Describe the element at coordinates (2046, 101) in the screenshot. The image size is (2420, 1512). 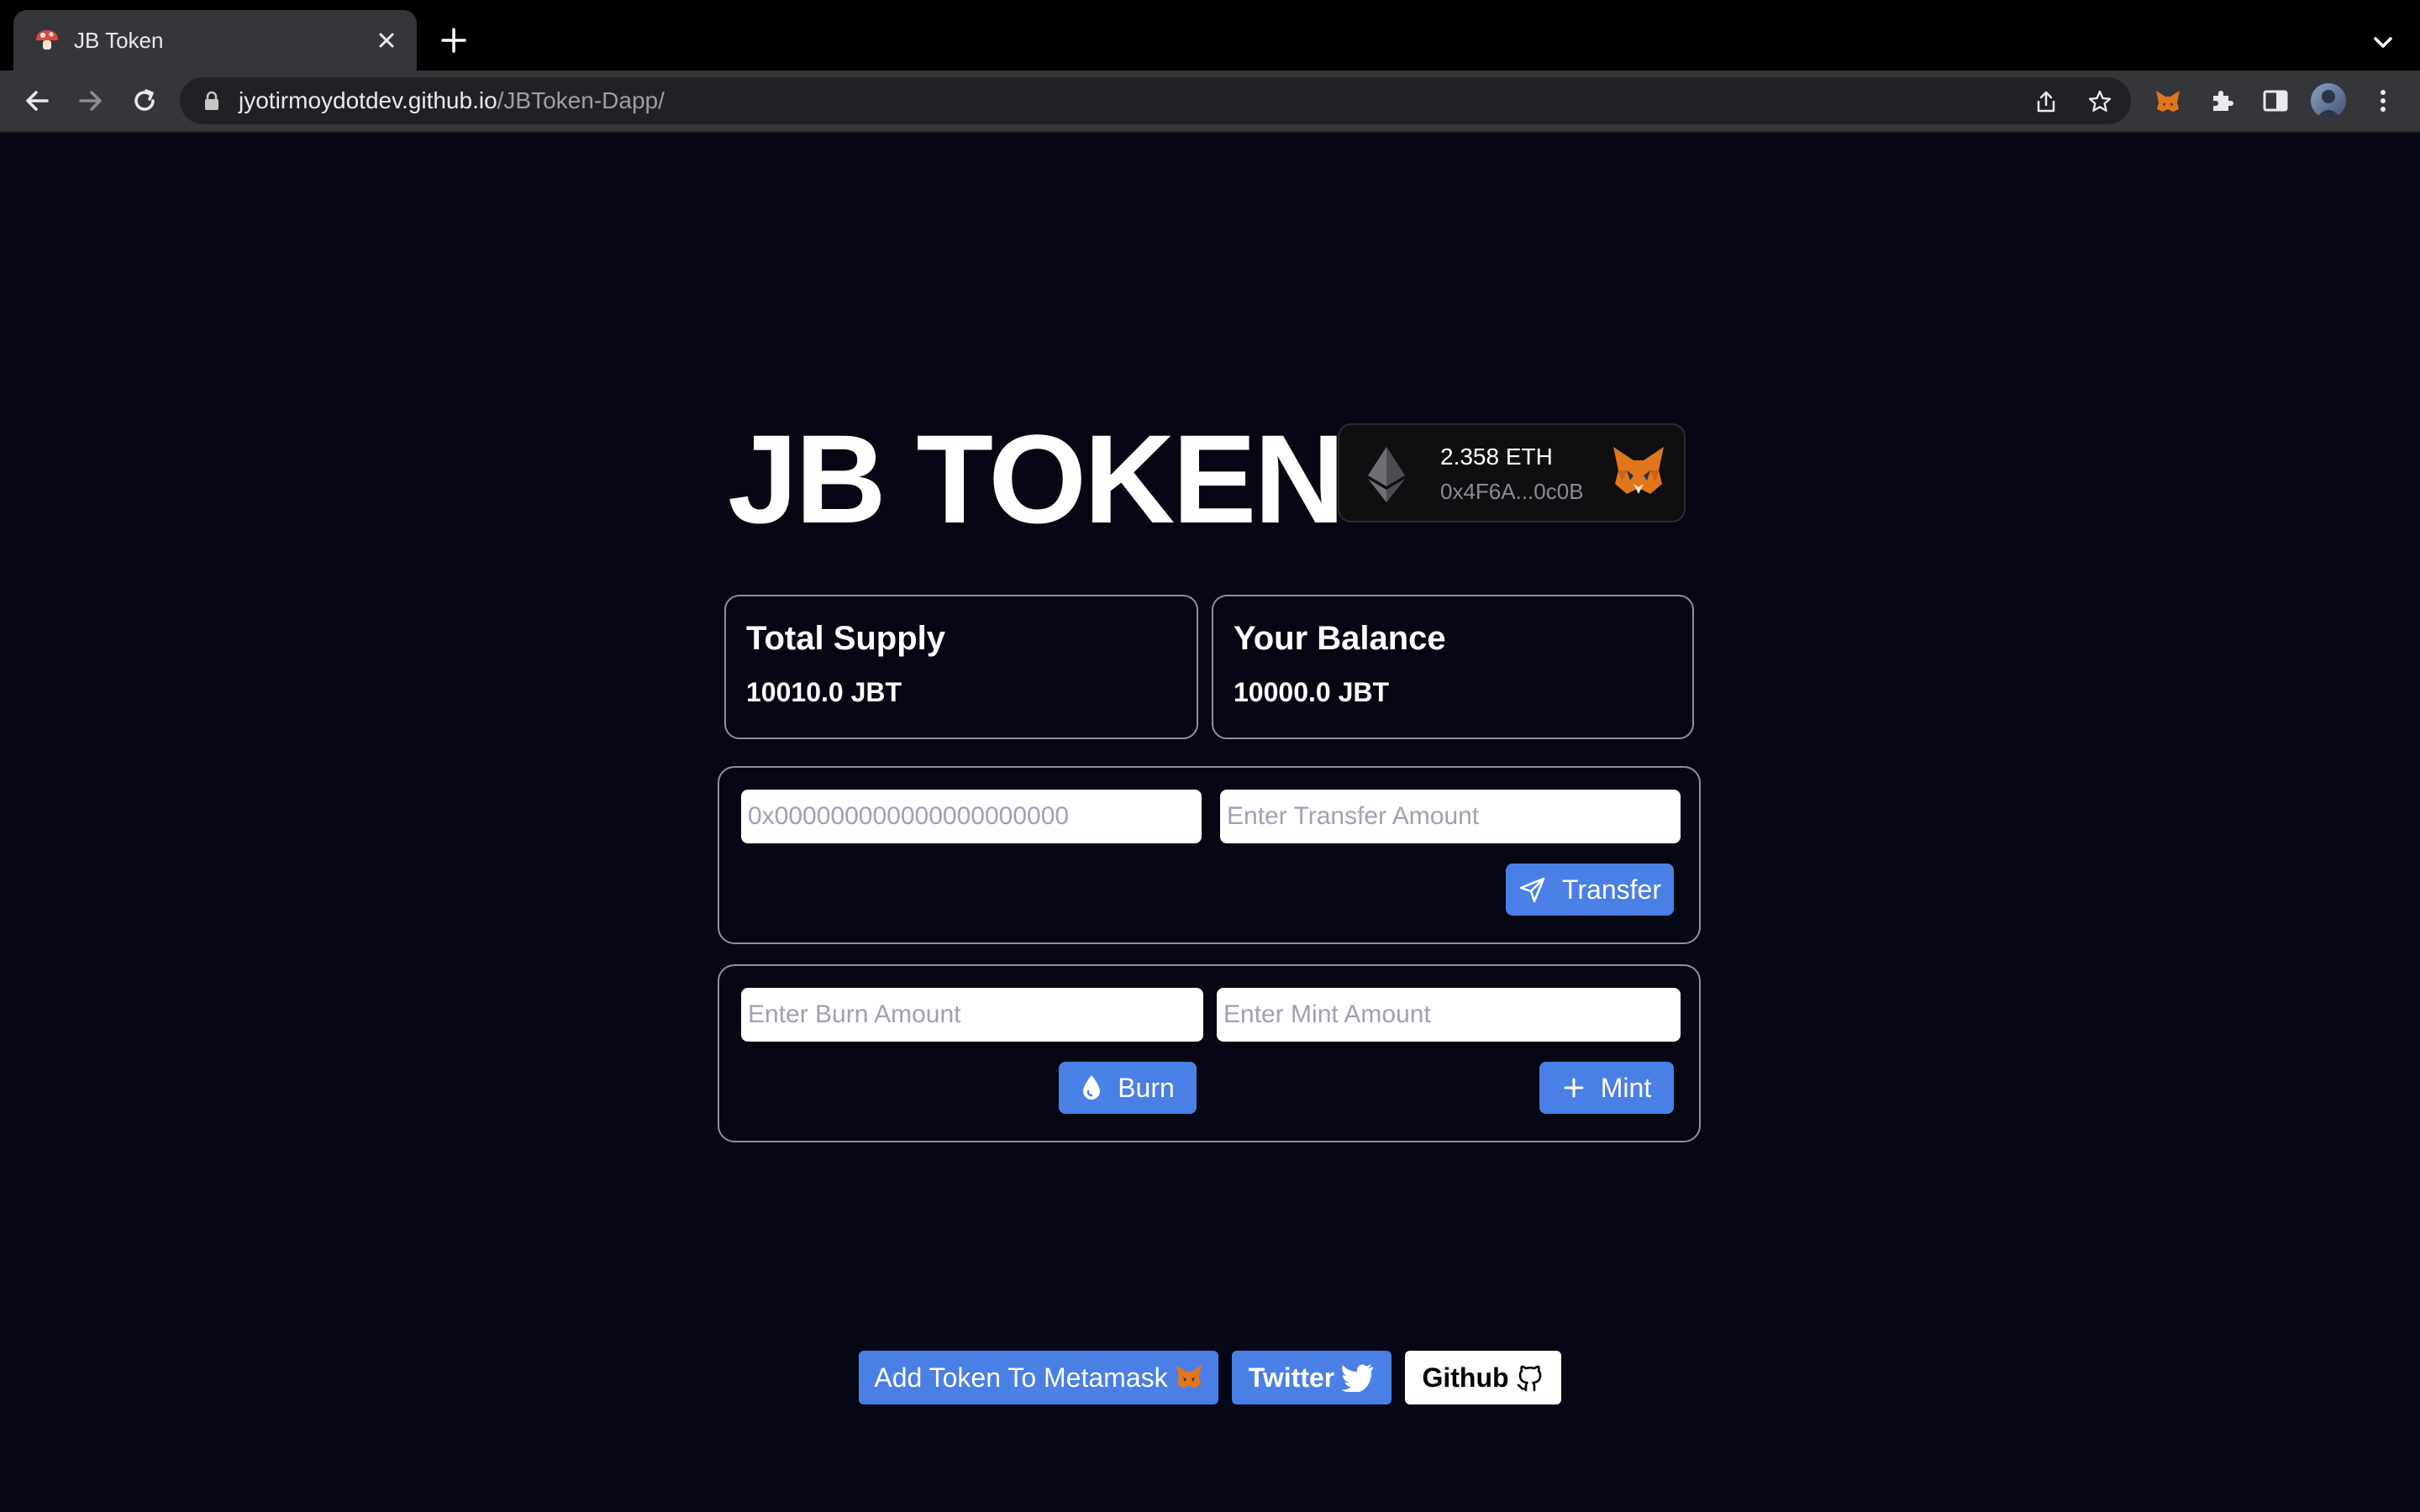
I see `share-icon` at that location.